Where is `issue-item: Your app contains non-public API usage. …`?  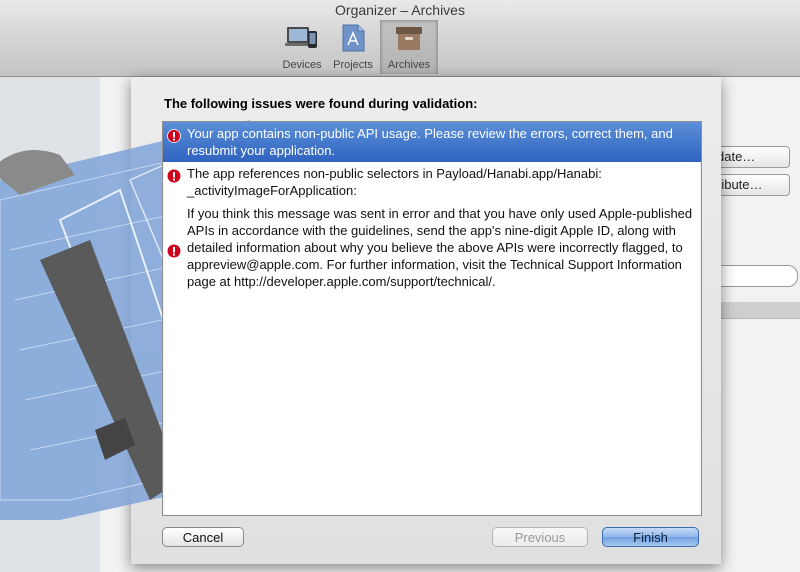 issue-item: Your app contains non-public API usage. … is located at coordinates (432, 142).